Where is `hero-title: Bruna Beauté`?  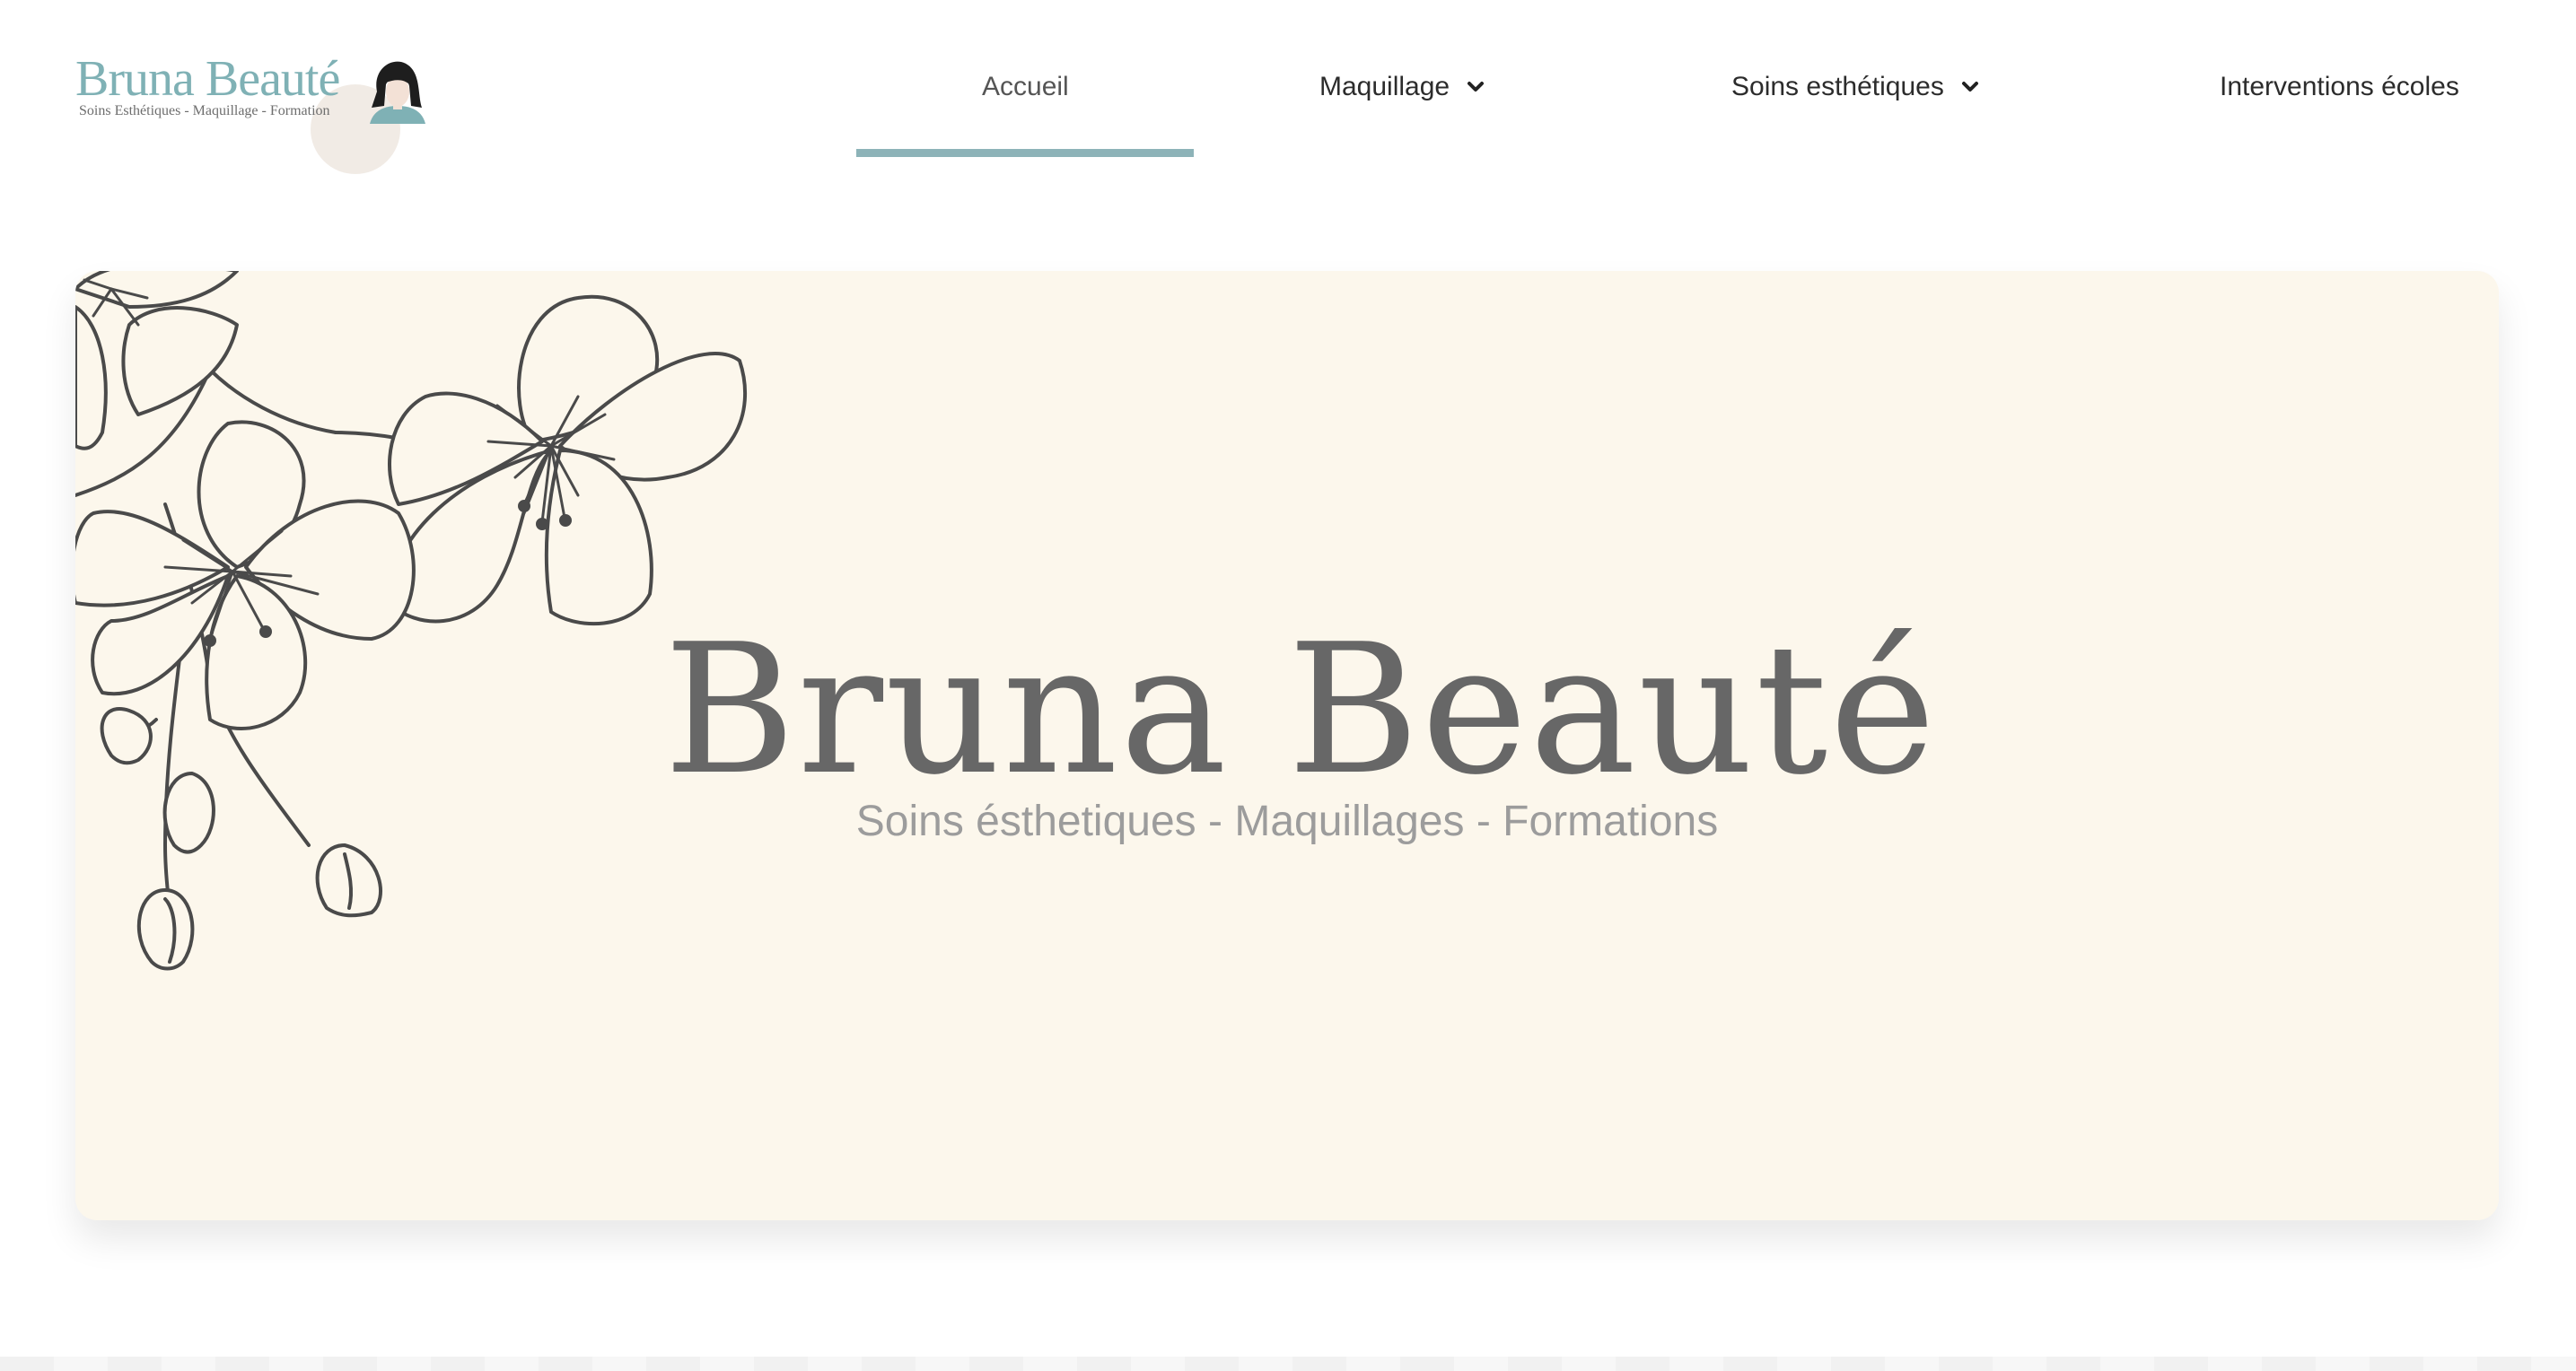
hero-title: Bruna Beauté is located at coordinates (1300, 710).